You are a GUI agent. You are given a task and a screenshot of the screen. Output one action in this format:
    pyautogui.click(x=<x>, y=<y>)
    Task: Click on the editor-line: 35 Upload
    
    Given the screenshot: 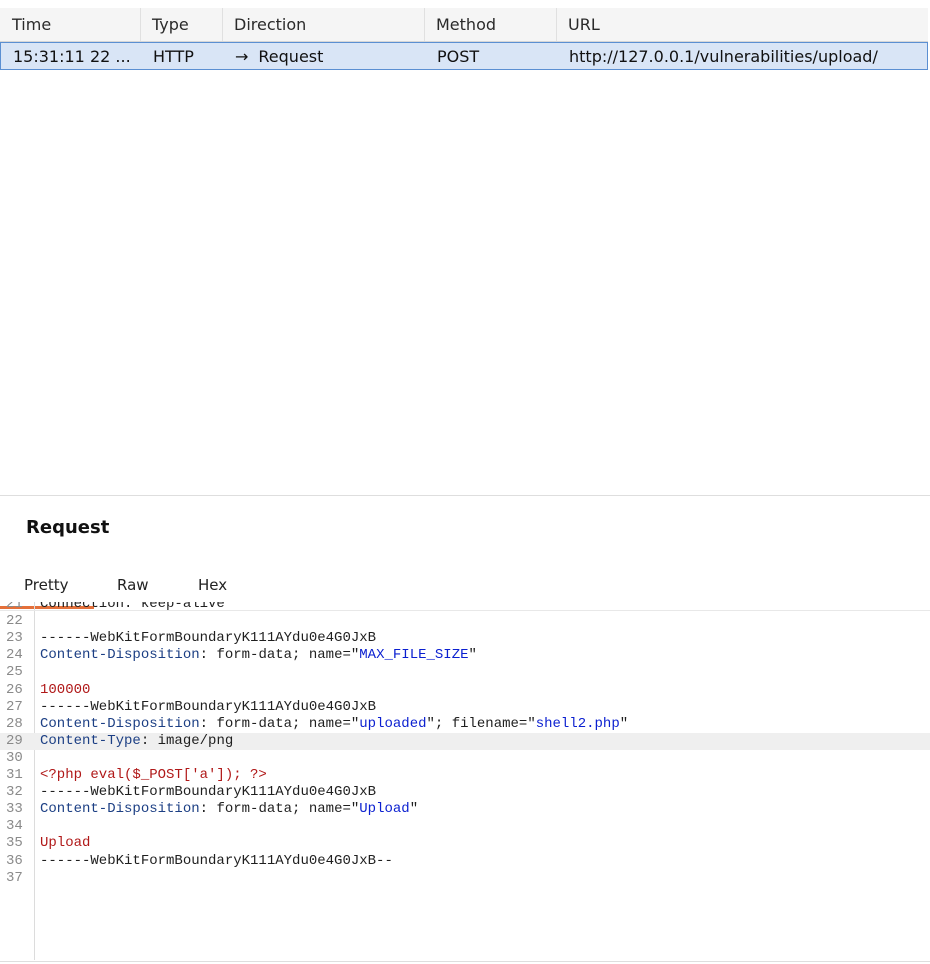 What is the action you would take?
    pyautogui.click(x=465, y=843)
    